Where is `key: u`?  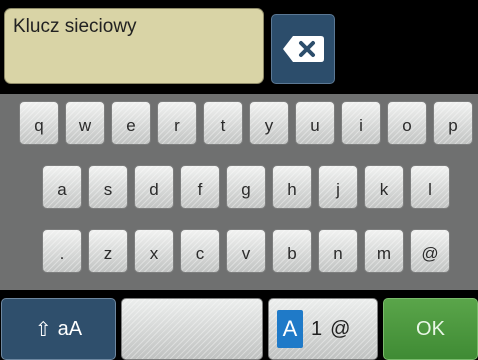
key: u is located at coordinates (315, 123).